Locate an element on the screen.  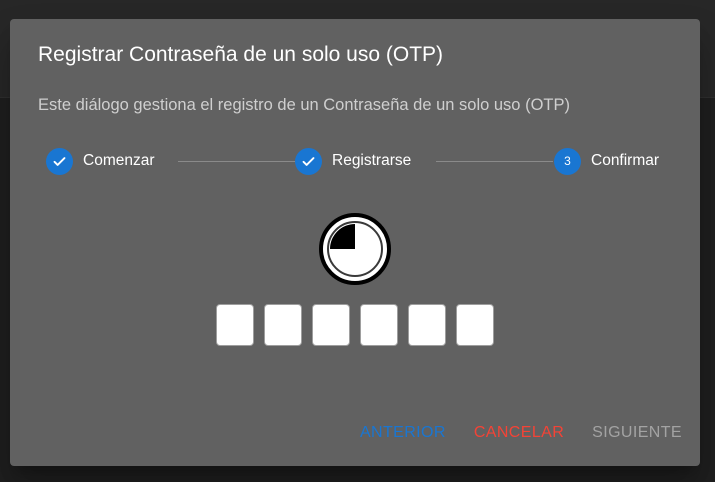
stepper: Comenzar Registrarse 3 Confirmar is located at coordinates (356, 161).